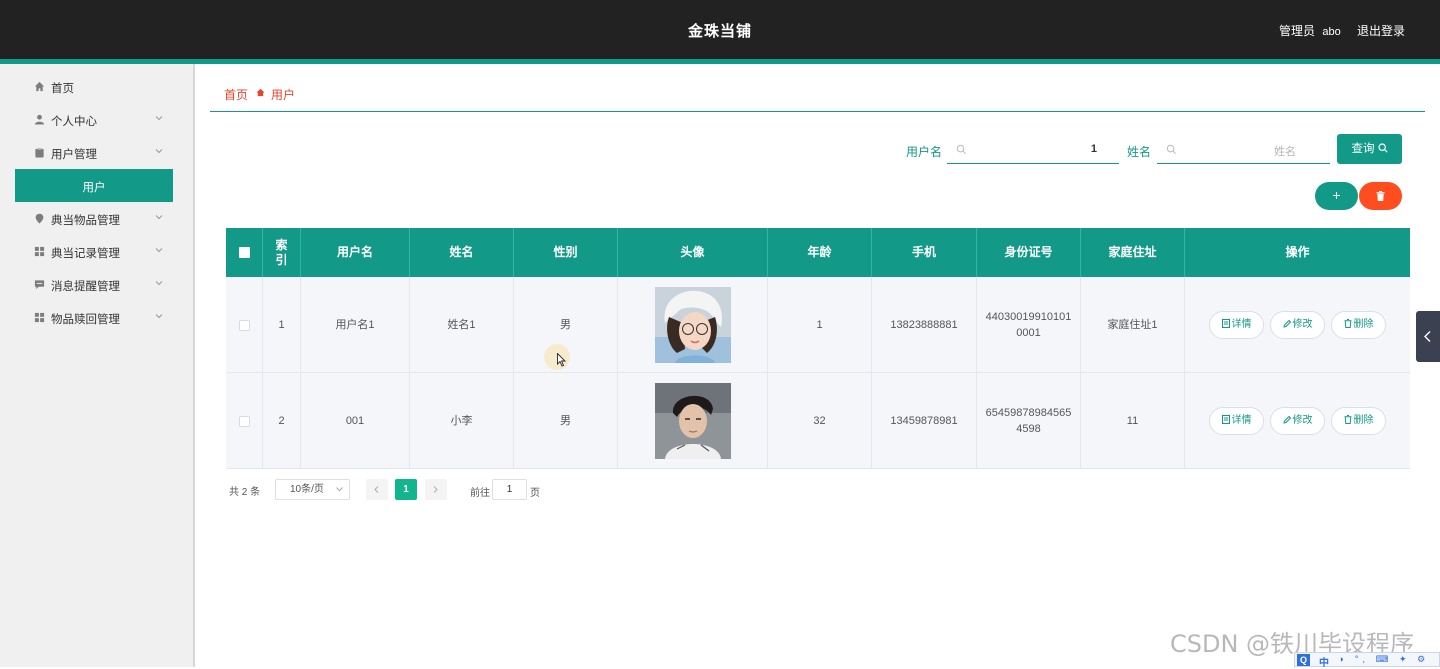  Describe the element at coordinates (557, 357) in the screenshot. I see `mouse-cursor` at that location.